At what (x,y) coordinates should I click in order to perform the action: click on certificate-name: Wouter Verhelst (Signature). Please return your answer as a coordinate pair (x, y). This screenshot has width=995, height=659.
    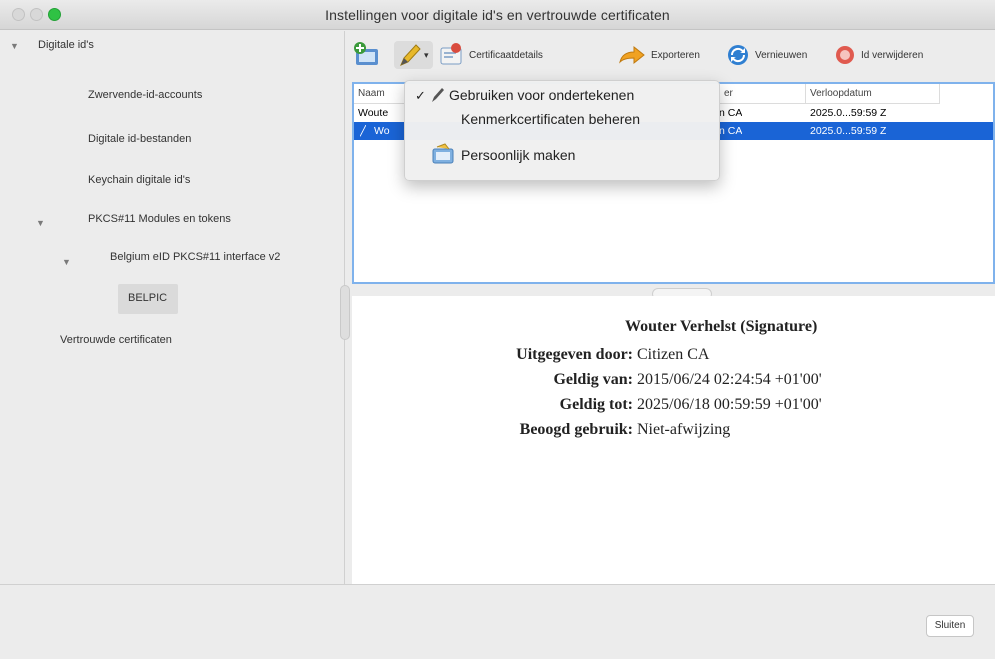
    Looking at the image, I should click on (721, 326).